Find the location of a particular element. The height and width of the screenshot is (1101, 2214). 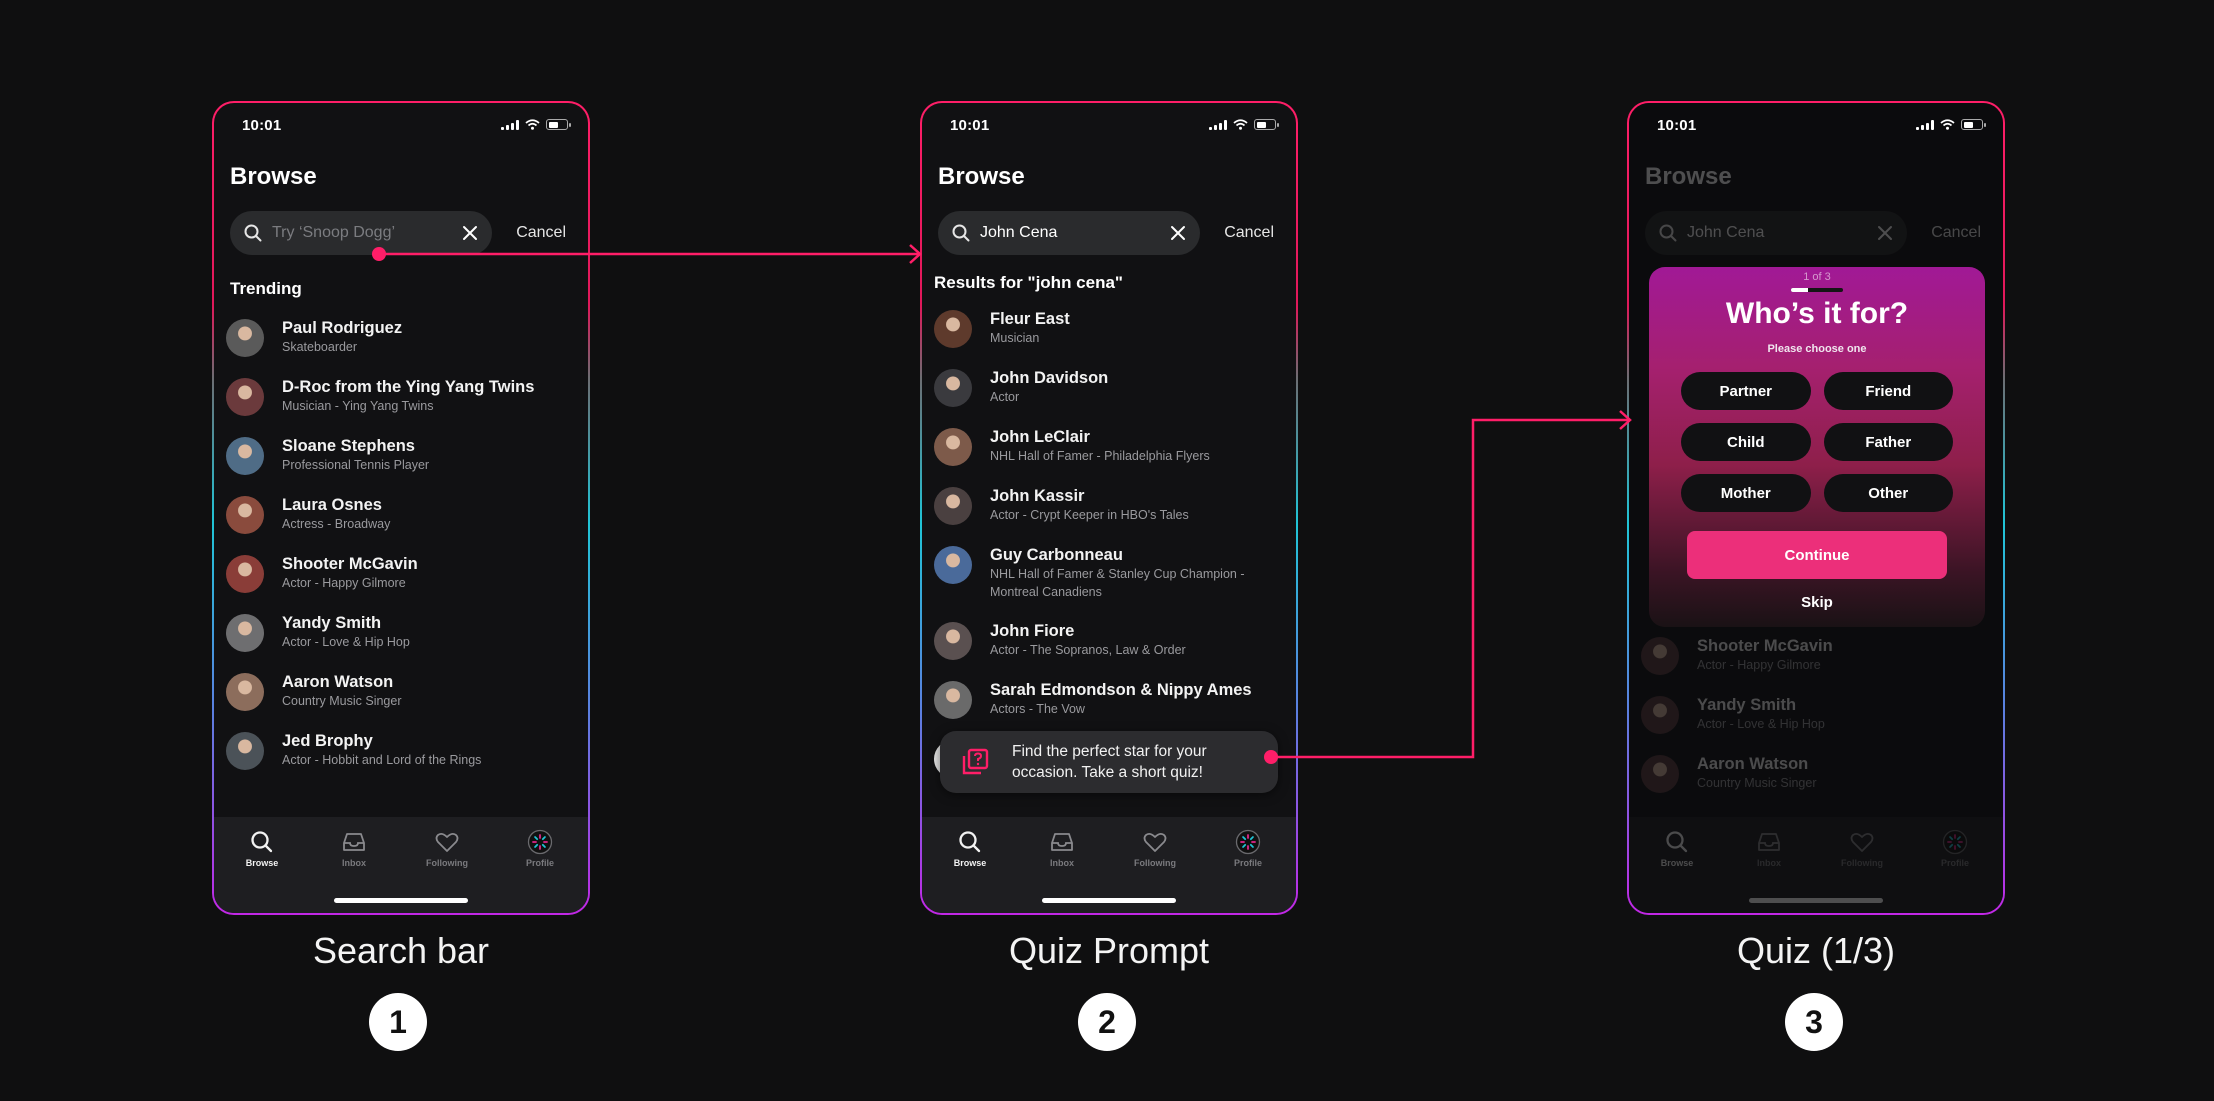

step-badge: 2 is located at coordinates (1107, 1022).